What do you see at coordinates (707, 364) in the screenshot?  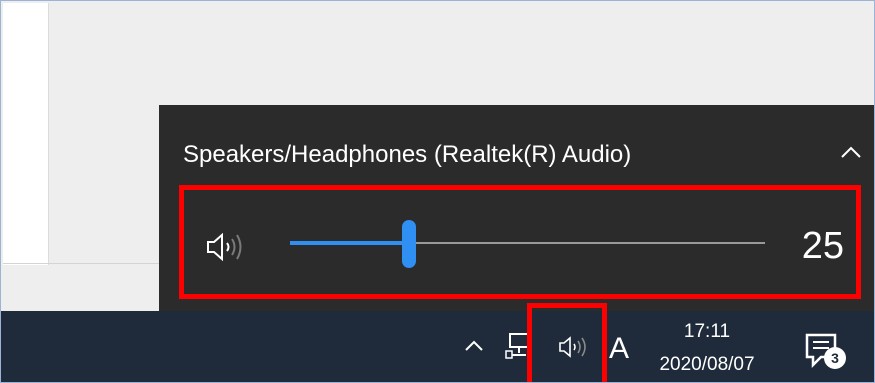 I see `clock-date: 2020/08/07` at bounding box center [707, 364].